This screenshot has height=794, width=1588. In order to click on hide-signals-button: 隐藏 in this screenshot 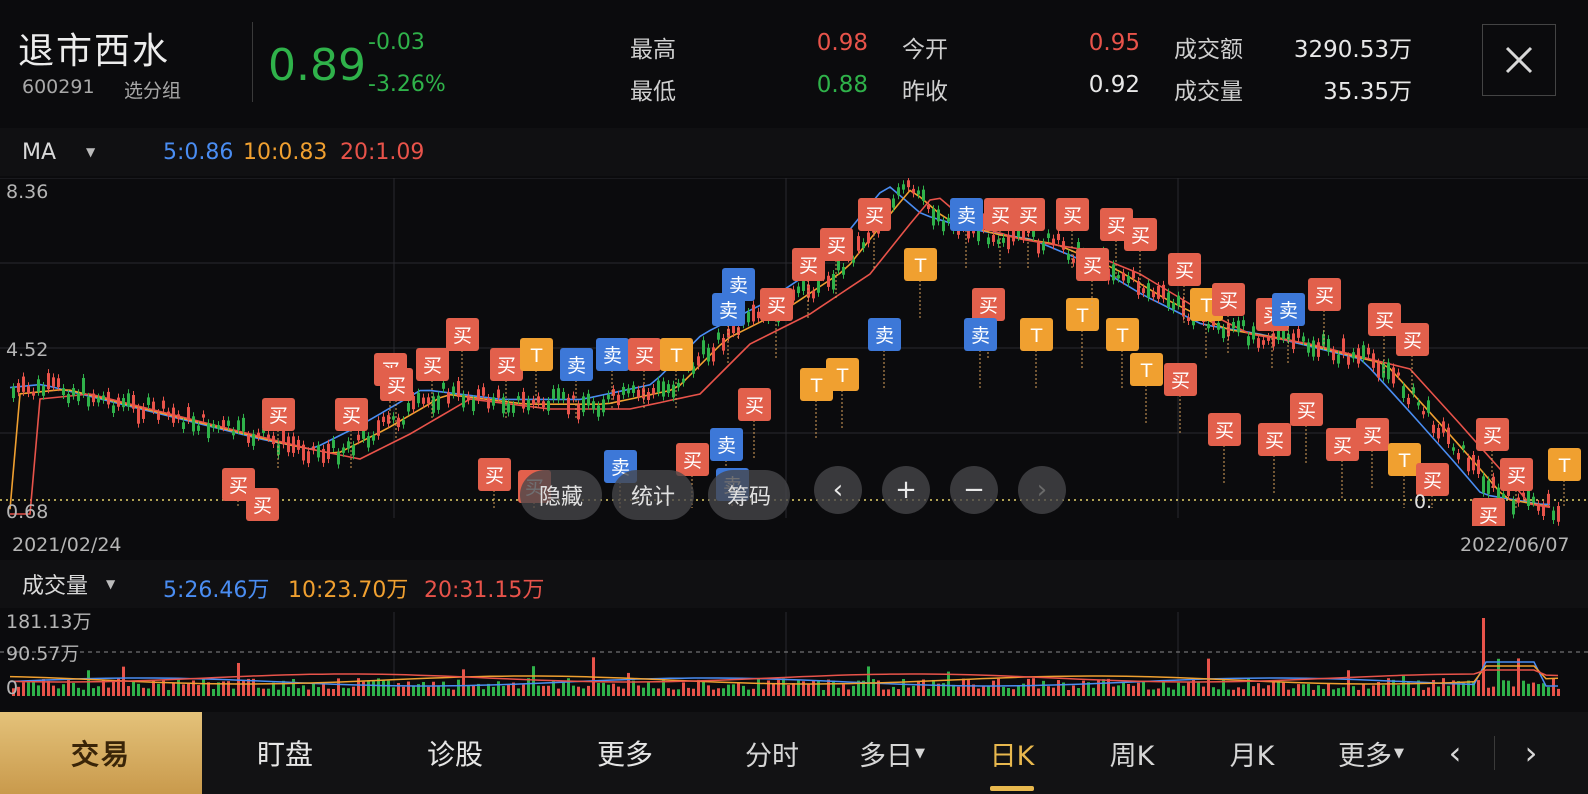, I will do `click(561, 495)`.